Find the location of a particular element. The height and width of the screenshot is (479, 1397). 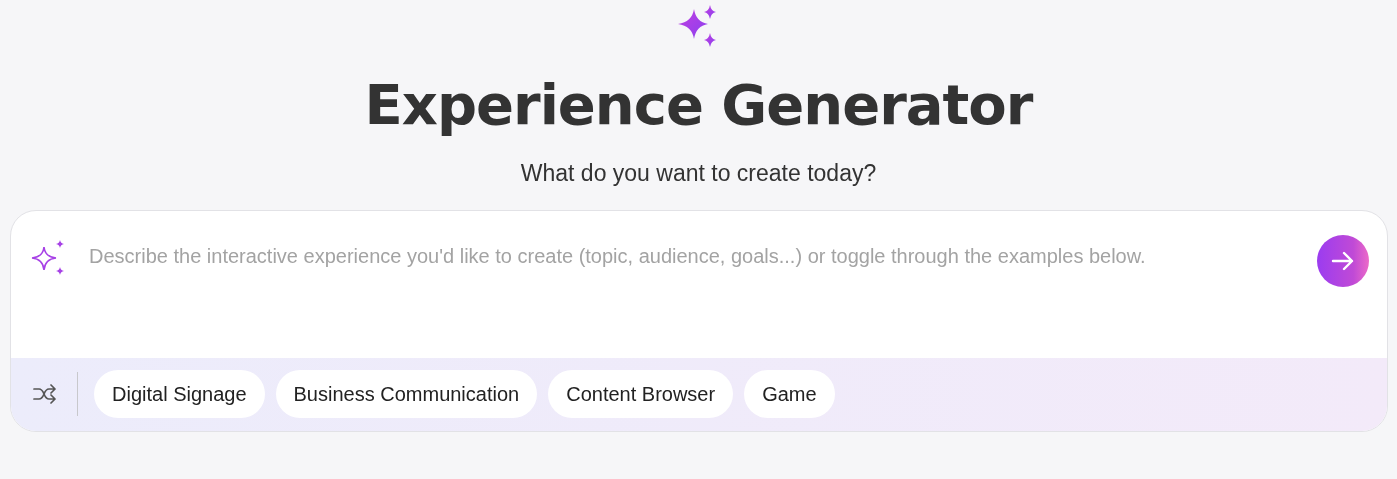

example-chip: Game is located at coordinates (789, 394).